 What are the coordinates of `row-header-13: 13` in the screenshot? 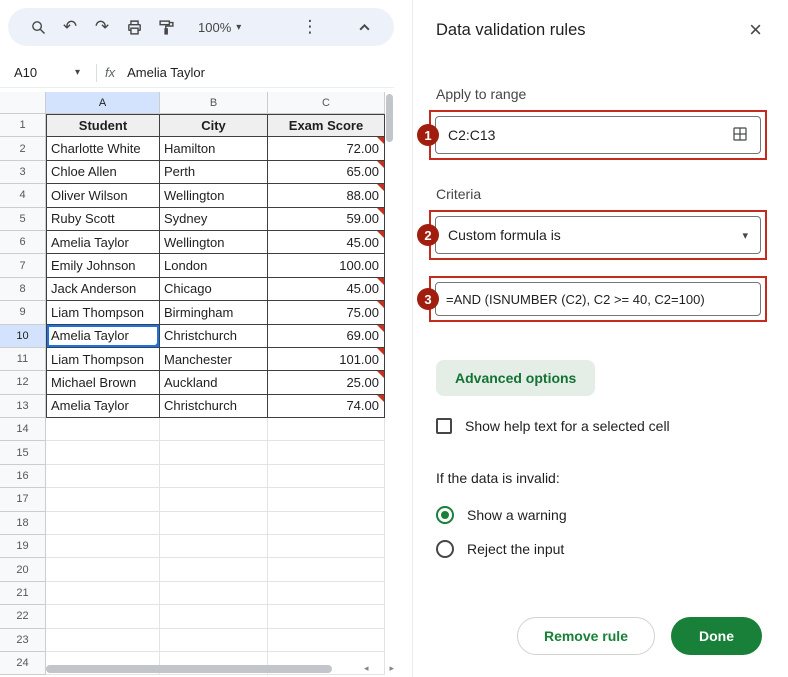 It's located at (23, 406).